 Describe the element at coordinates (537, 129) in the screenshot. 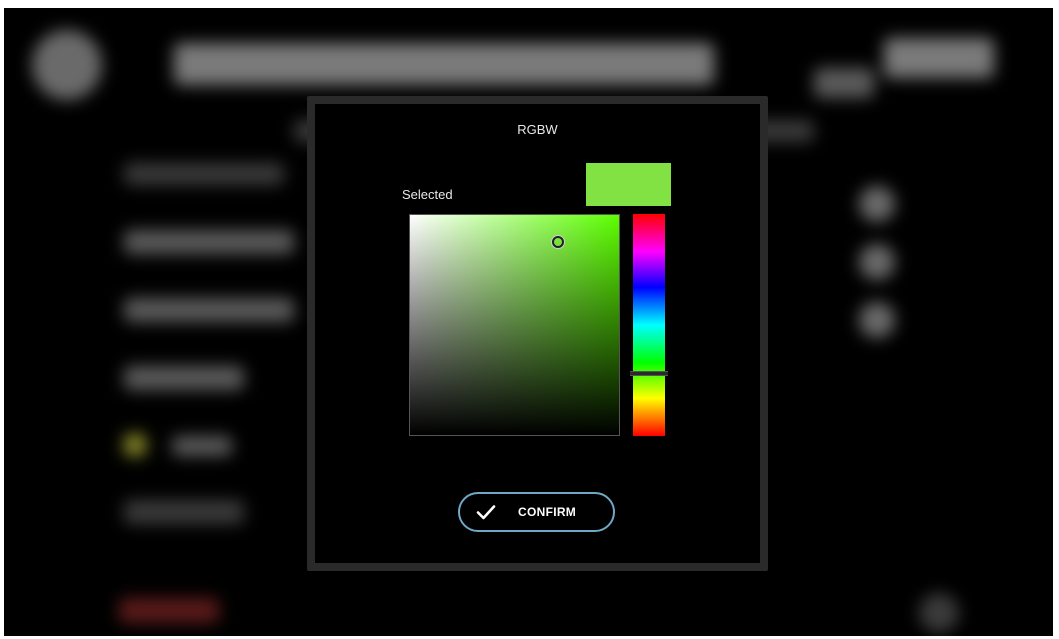

I see `dialog-title: RGBW` at that location.